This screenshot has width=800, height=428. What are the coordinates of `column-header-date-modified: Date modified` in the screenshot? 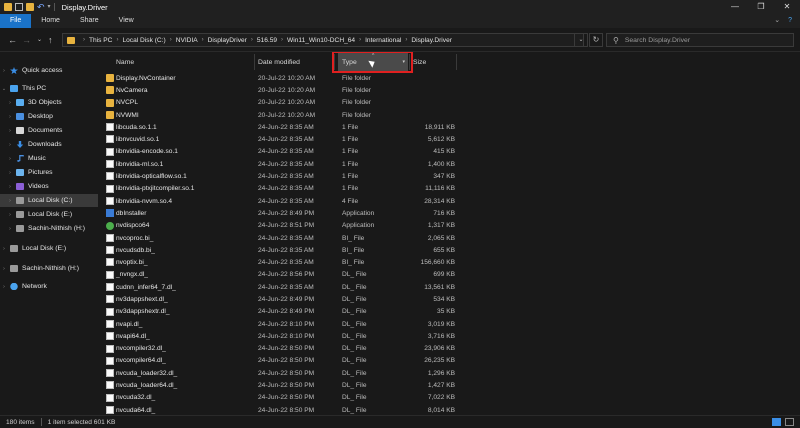 It's located at (295, 62).